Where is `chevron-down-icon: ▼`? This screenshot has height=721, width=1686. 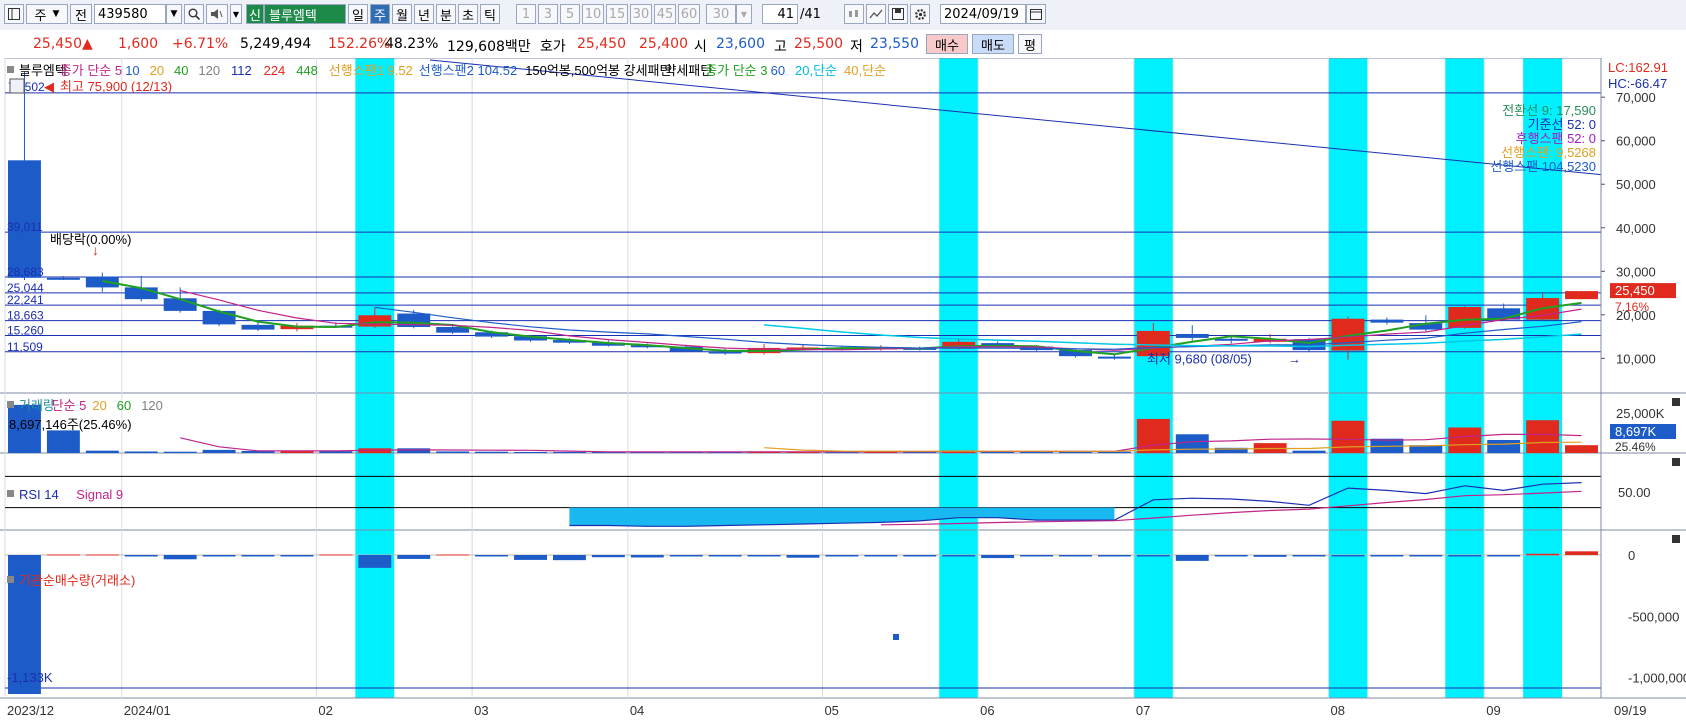
chevron-down-icon: ▼ is located at coordinates (236, 14).